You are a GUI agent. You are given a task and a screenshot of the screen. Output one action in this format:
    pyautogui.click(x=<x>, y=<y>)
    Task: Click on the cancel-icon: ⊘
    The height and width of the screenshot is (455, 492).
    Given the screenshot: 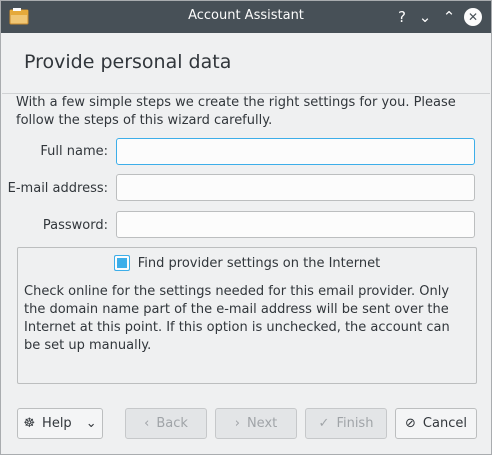 What is the action you would take?
    pyautogui.click(x=410, y=423)
    